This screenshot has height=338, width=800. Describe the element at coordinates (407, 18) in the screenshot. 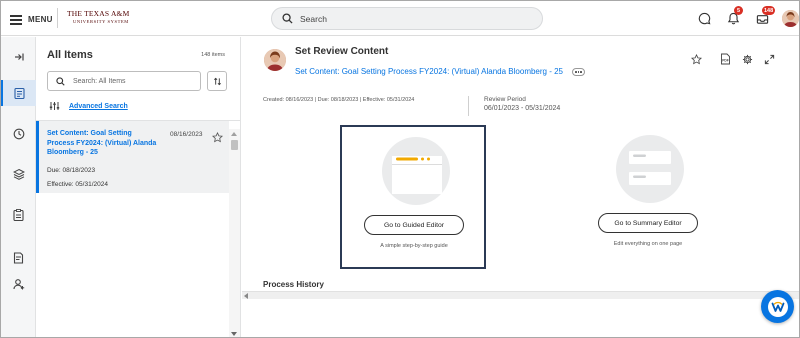

I see `global-search-input: Search` at that location.